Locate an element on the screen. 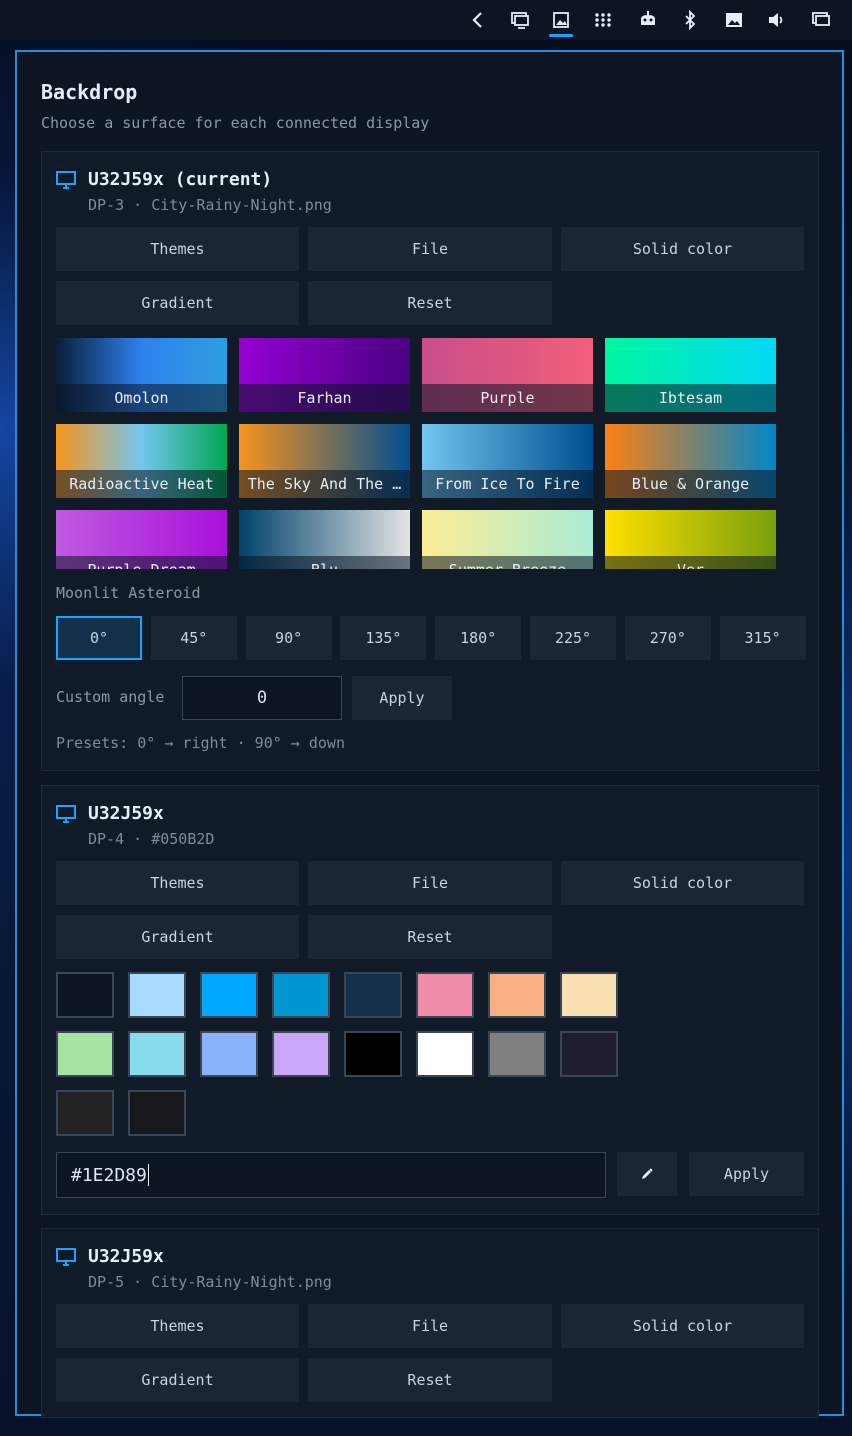  active-tab-indicator is located at coordinates (561, 35).